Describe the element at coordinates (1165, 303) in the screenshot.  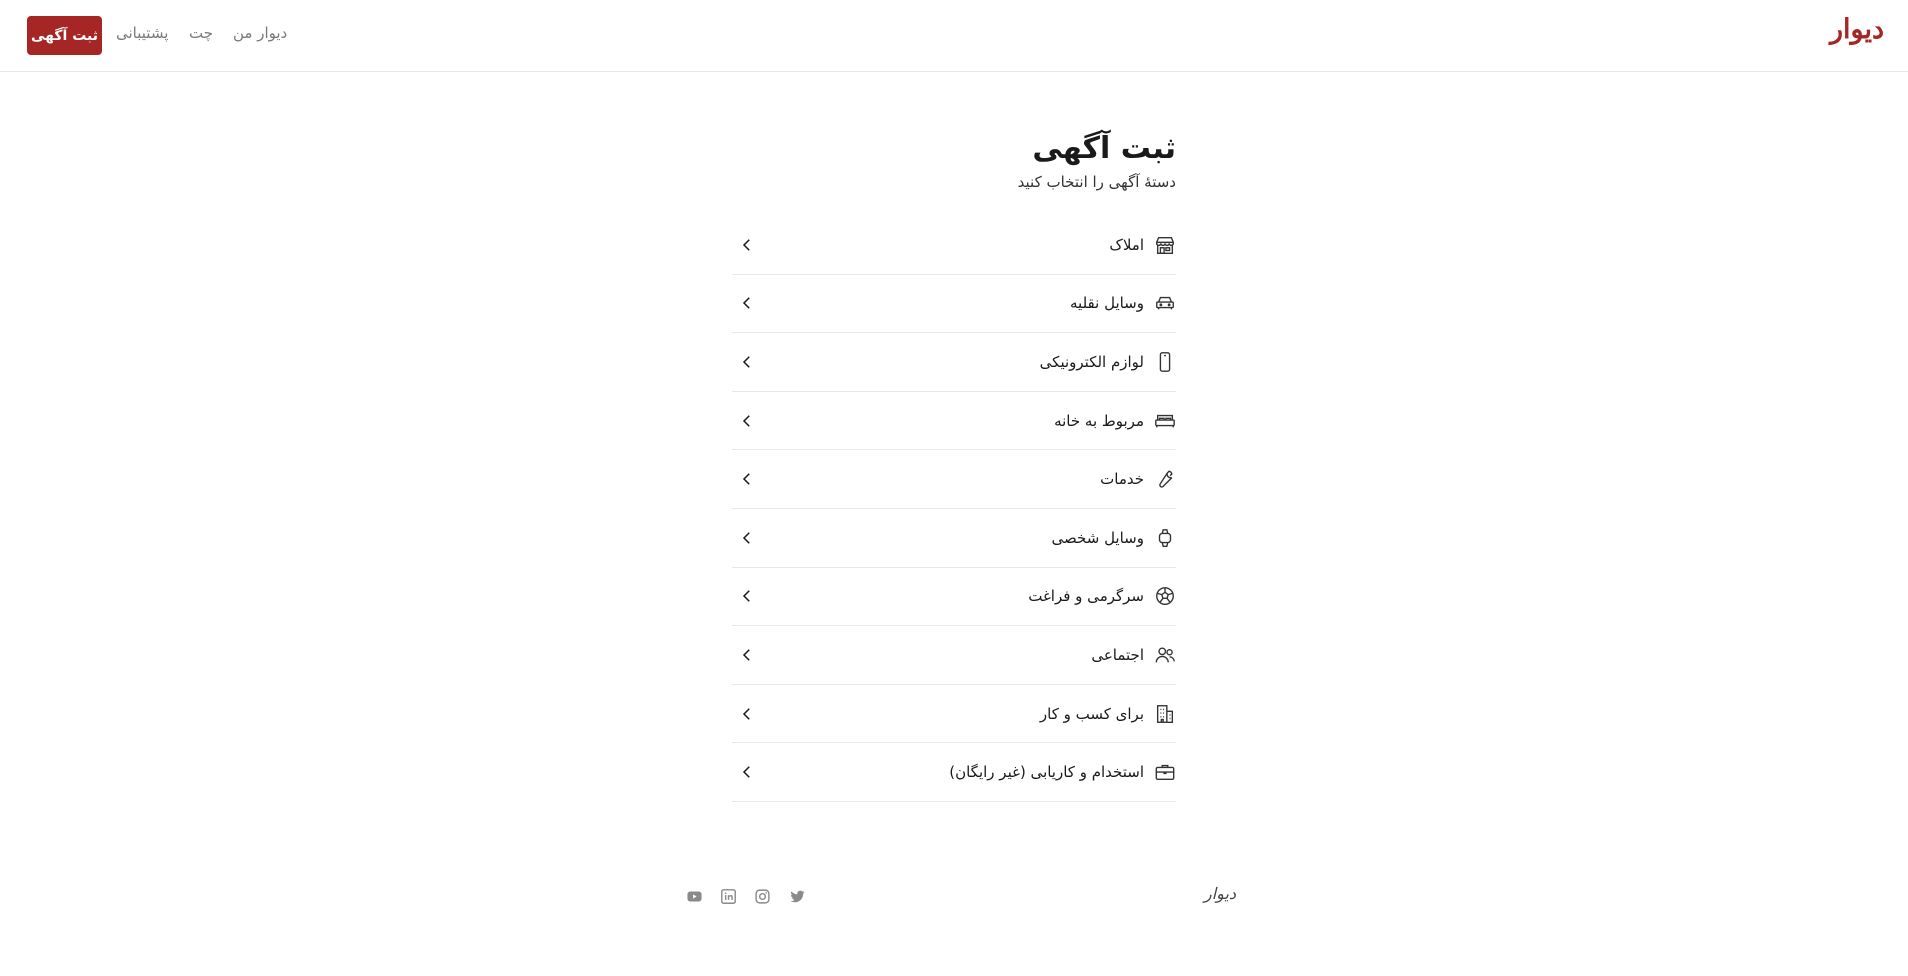
I see `car-icon` at that location.